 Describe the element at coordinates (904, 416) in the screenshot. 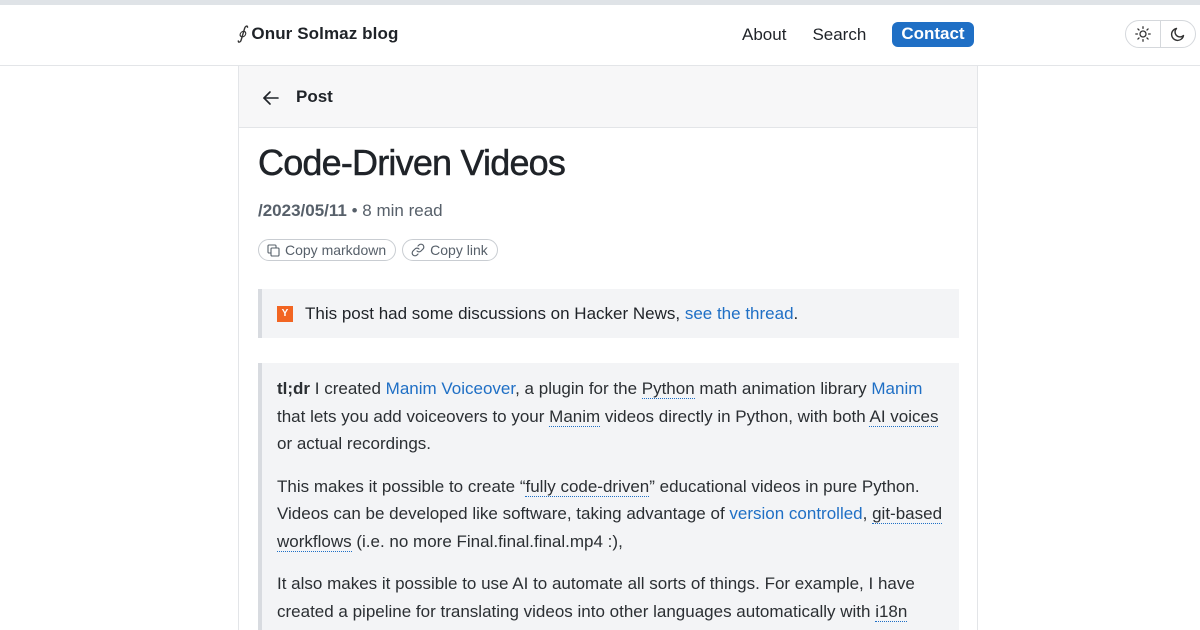

I see `ai-voices-term: AI voices` at that location.